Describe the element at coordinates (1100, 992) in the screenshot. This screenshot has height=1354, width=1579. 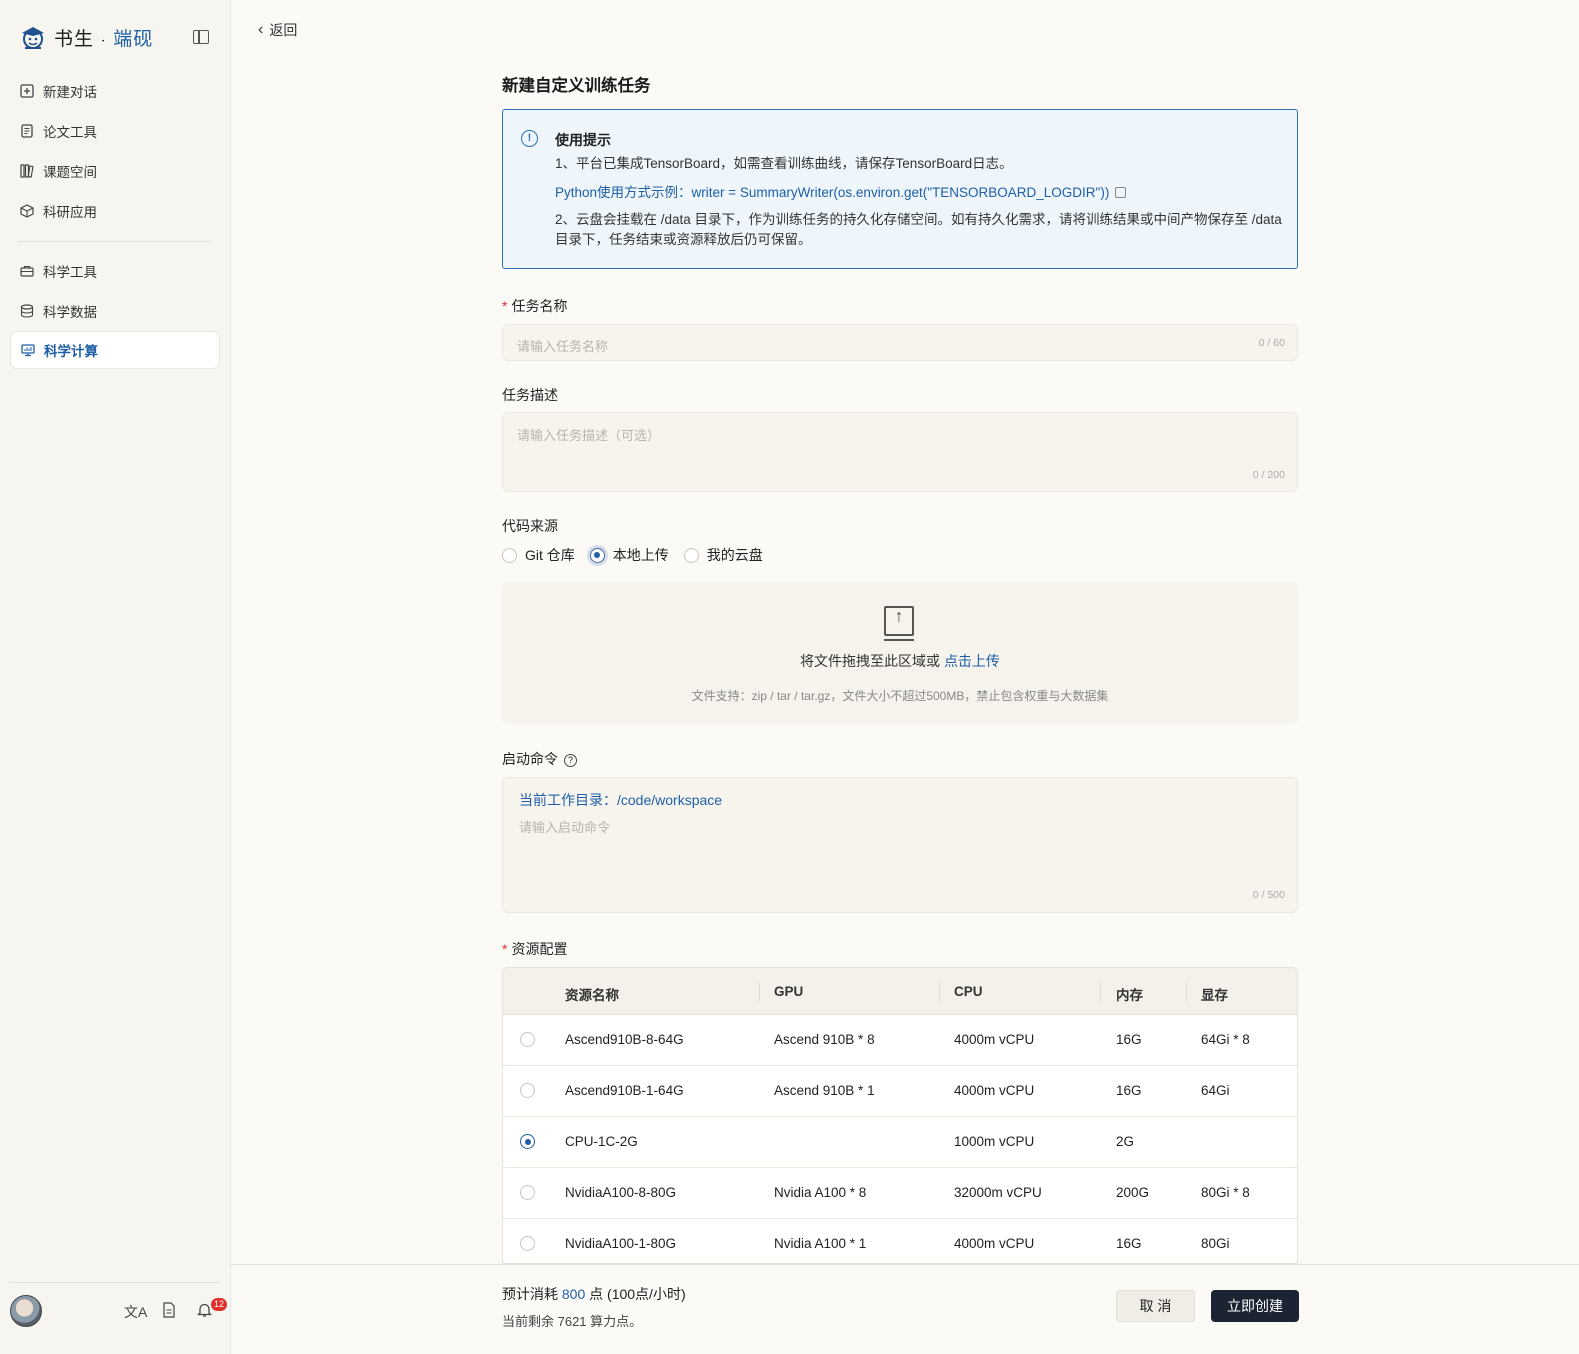
I see `column-separator` at that location.